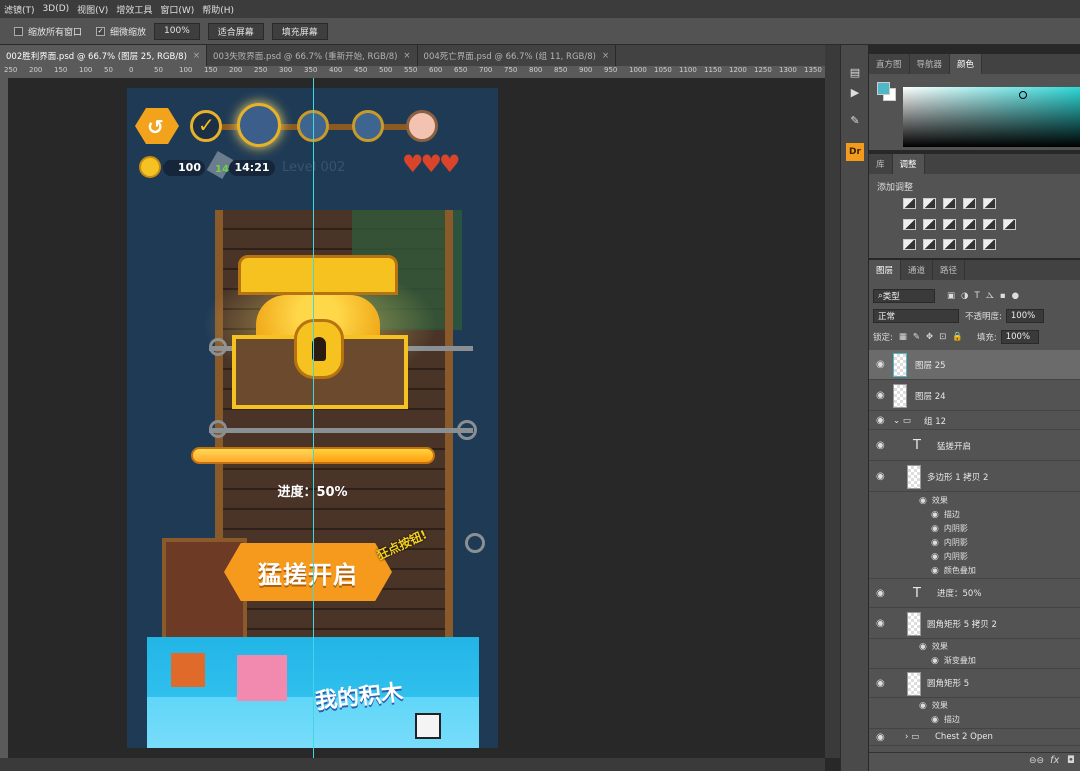  I want to click on brush-settings-icon: ✎, so click(855, 120).